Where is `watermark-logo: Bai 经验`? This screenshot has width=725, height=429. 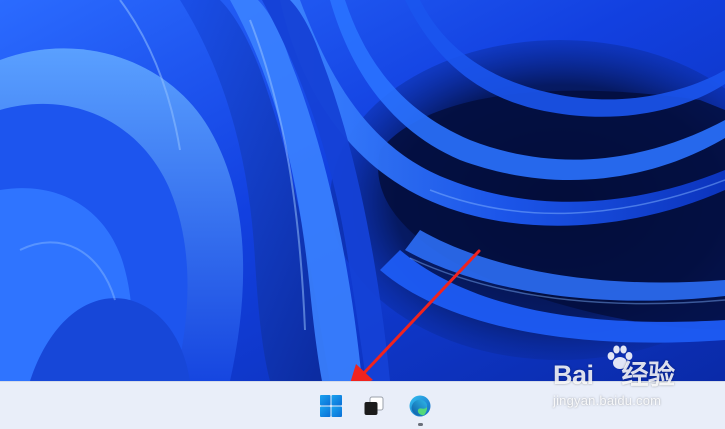
watermark-logo: Bai 经验 is located at coordinates (614, 375).